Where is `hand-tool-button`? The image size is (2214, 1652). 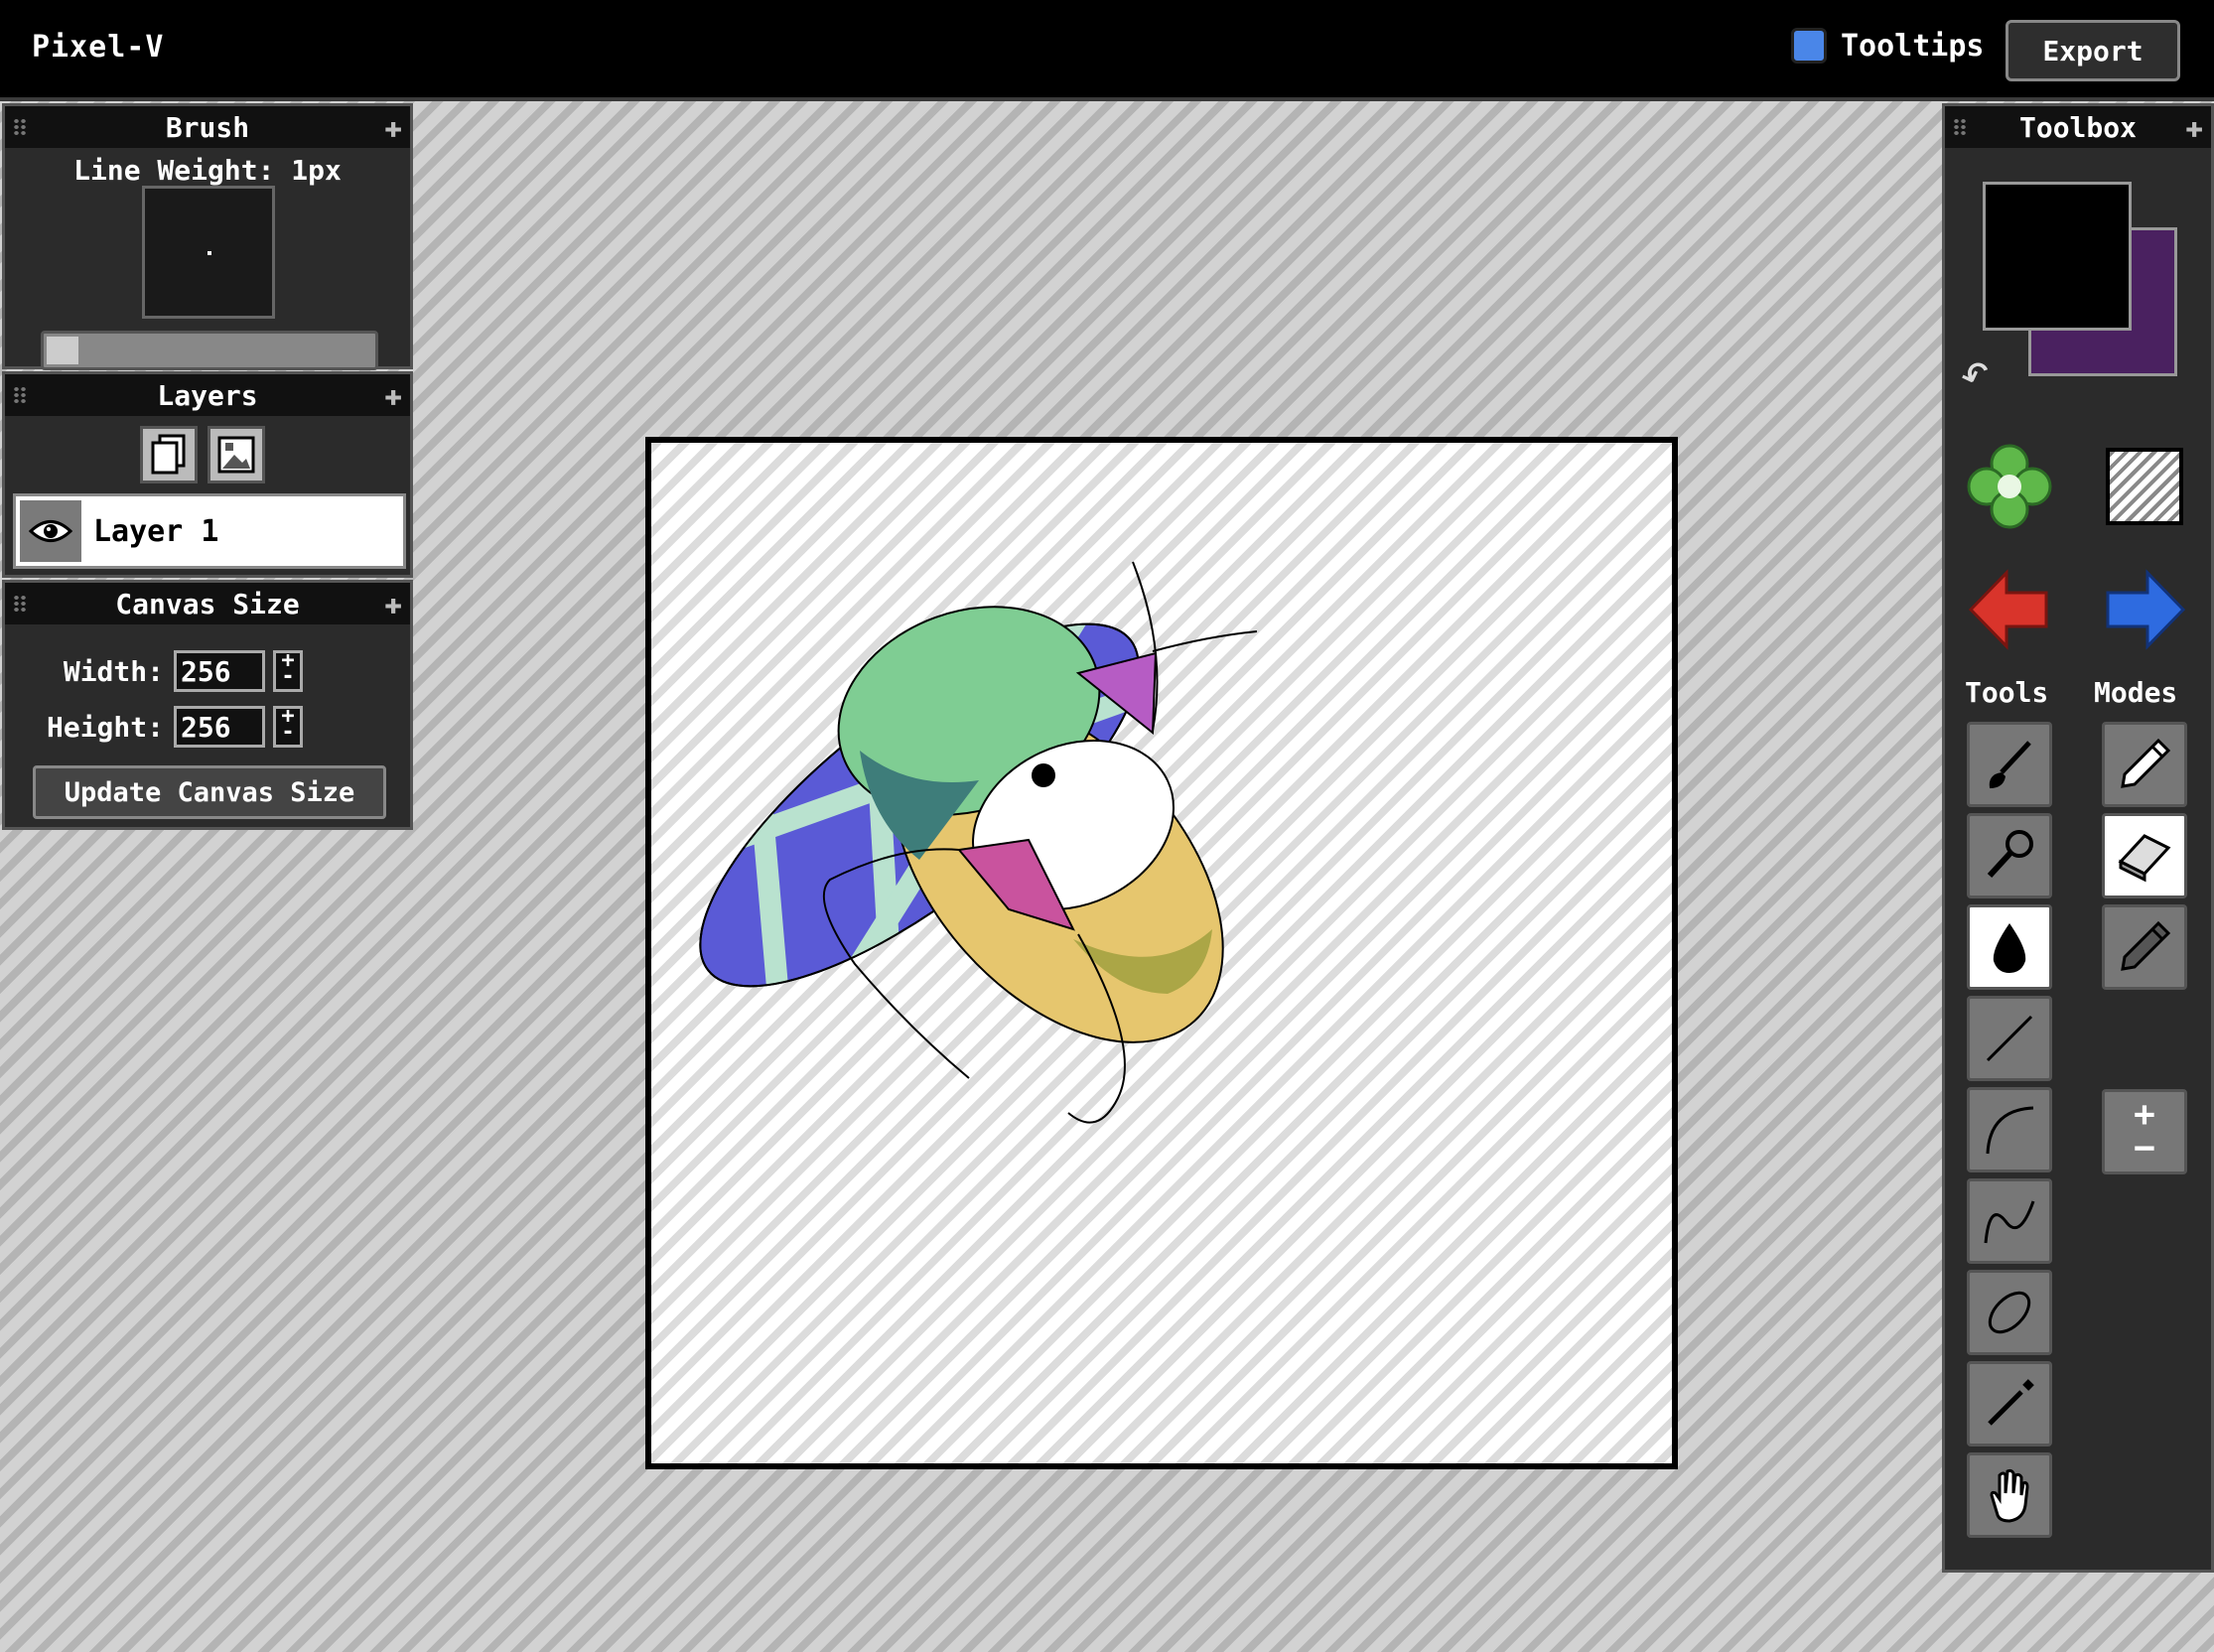
hand-tool-button is located at coordinates (2009, 1495).